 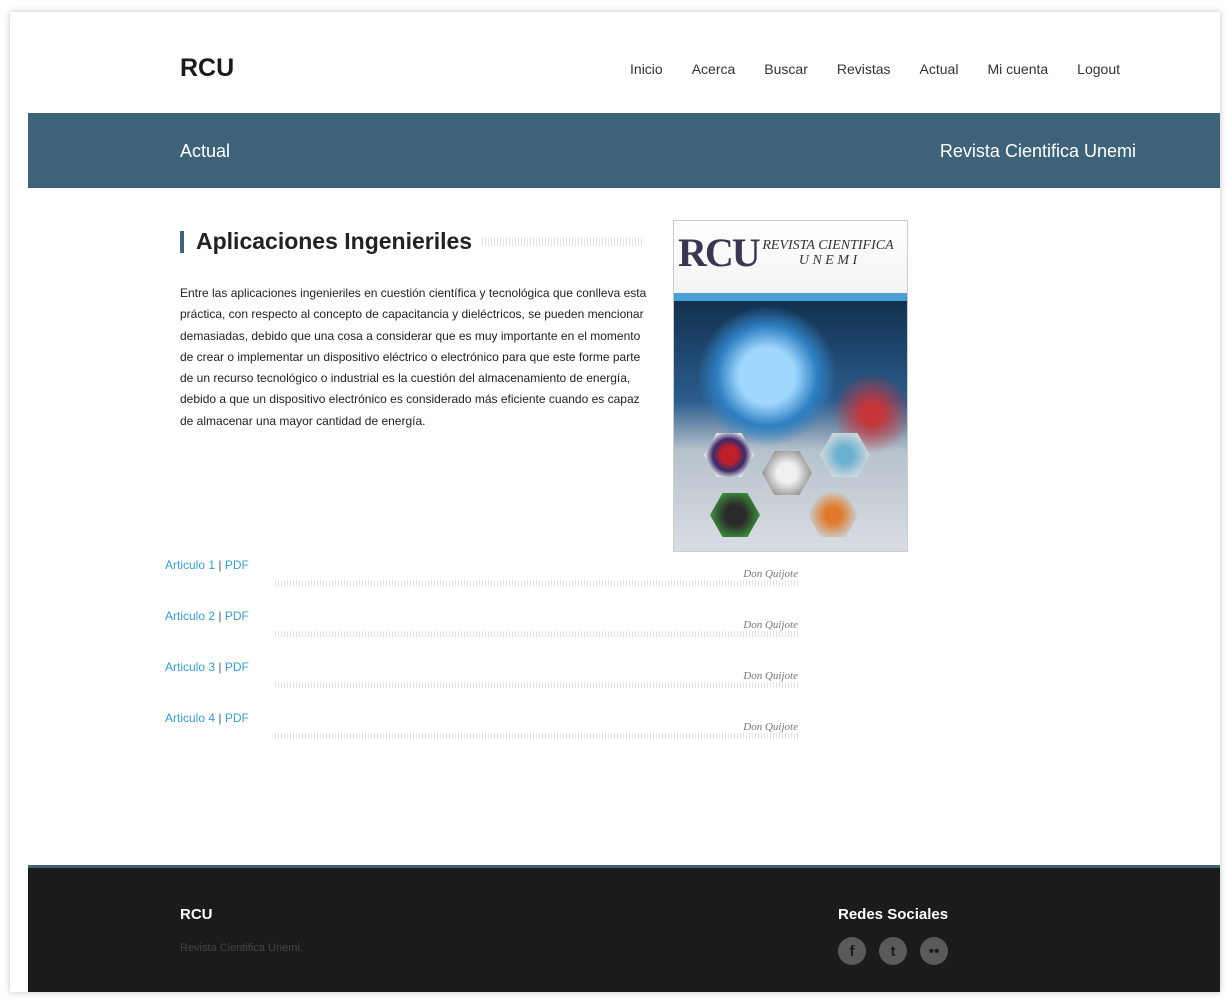 What do you see at coordinates (833, 515) in the screenshot?
I see `hex-engineer-image` at bounding box center [833, 515].